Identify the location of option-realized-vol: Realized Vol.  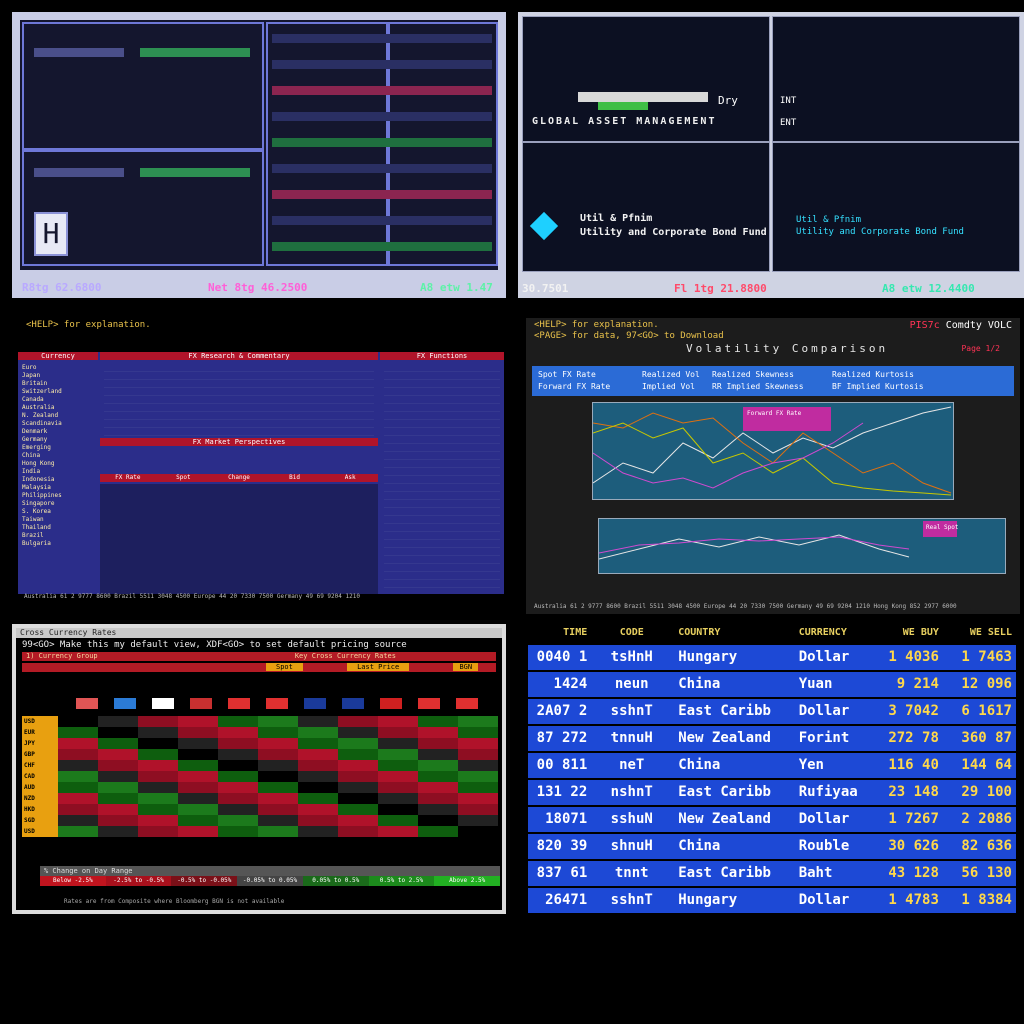
(671, 374).